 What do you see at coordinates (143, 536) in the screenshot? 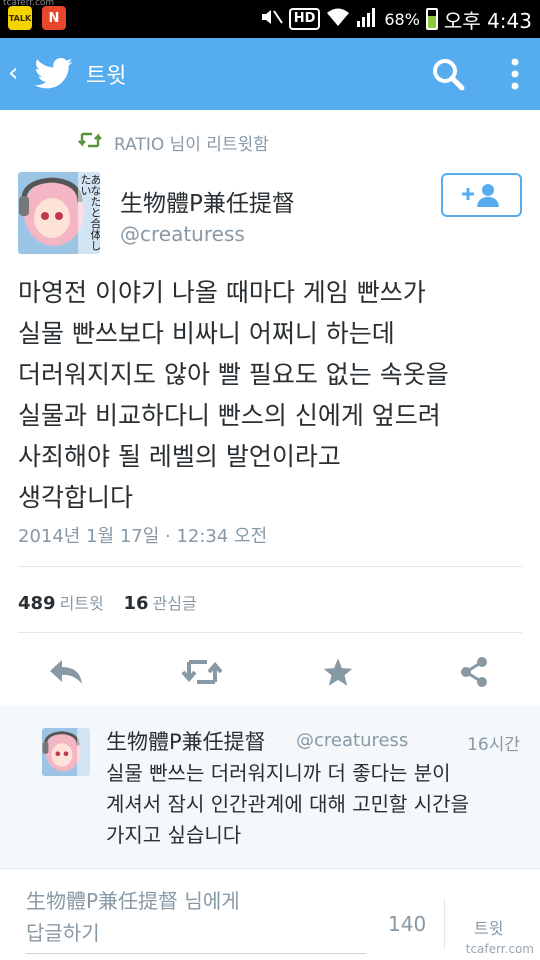
I see `tweet-timestamp: 2014년 1월 17일 · 12:34 오전` at bounding box center [143, 536].